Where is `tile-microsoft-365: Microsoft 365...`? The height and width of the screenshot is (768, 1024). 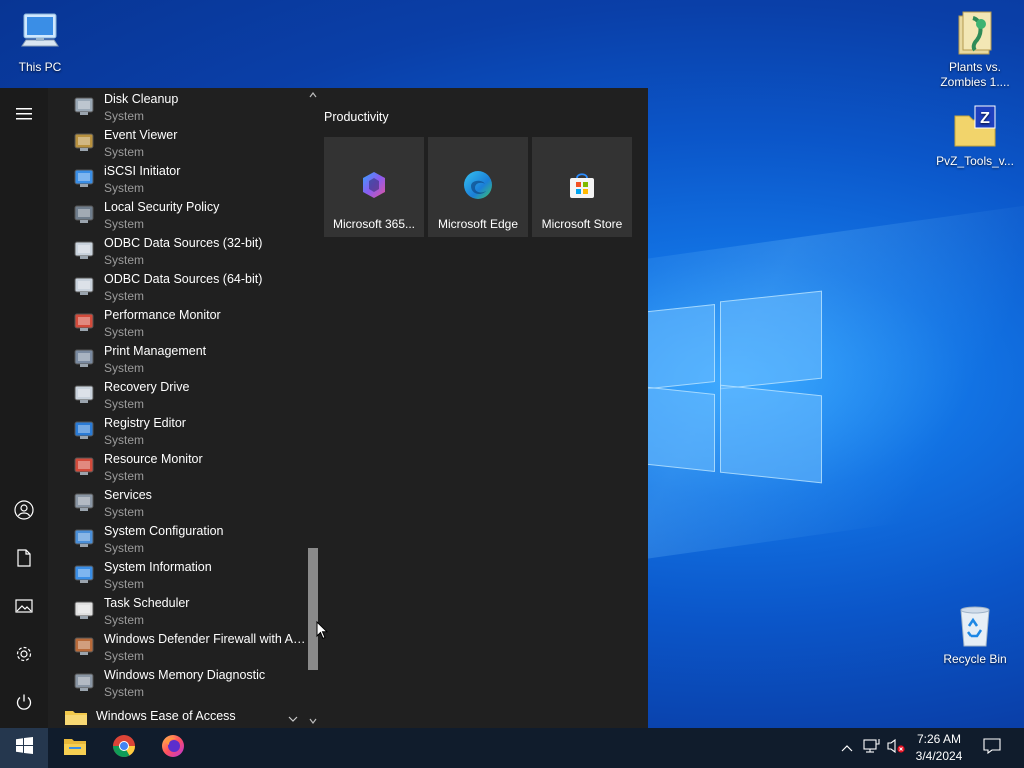 tile-microsoft-365: Microsoft 365... is located at coordinates (374, 187).